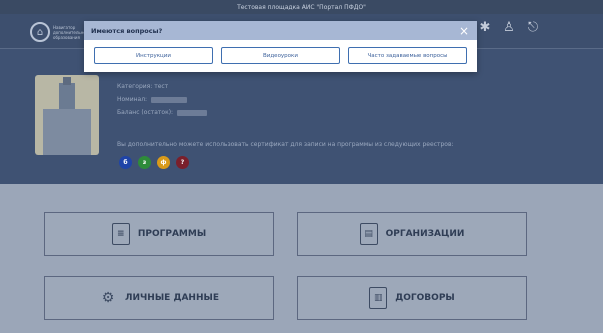 The width and height of the screenshot is (603, 333). What do you see at coordinates (192, 112) in the screenshot?
I see `balance-value-redacted` at bounding box center [192, 112].